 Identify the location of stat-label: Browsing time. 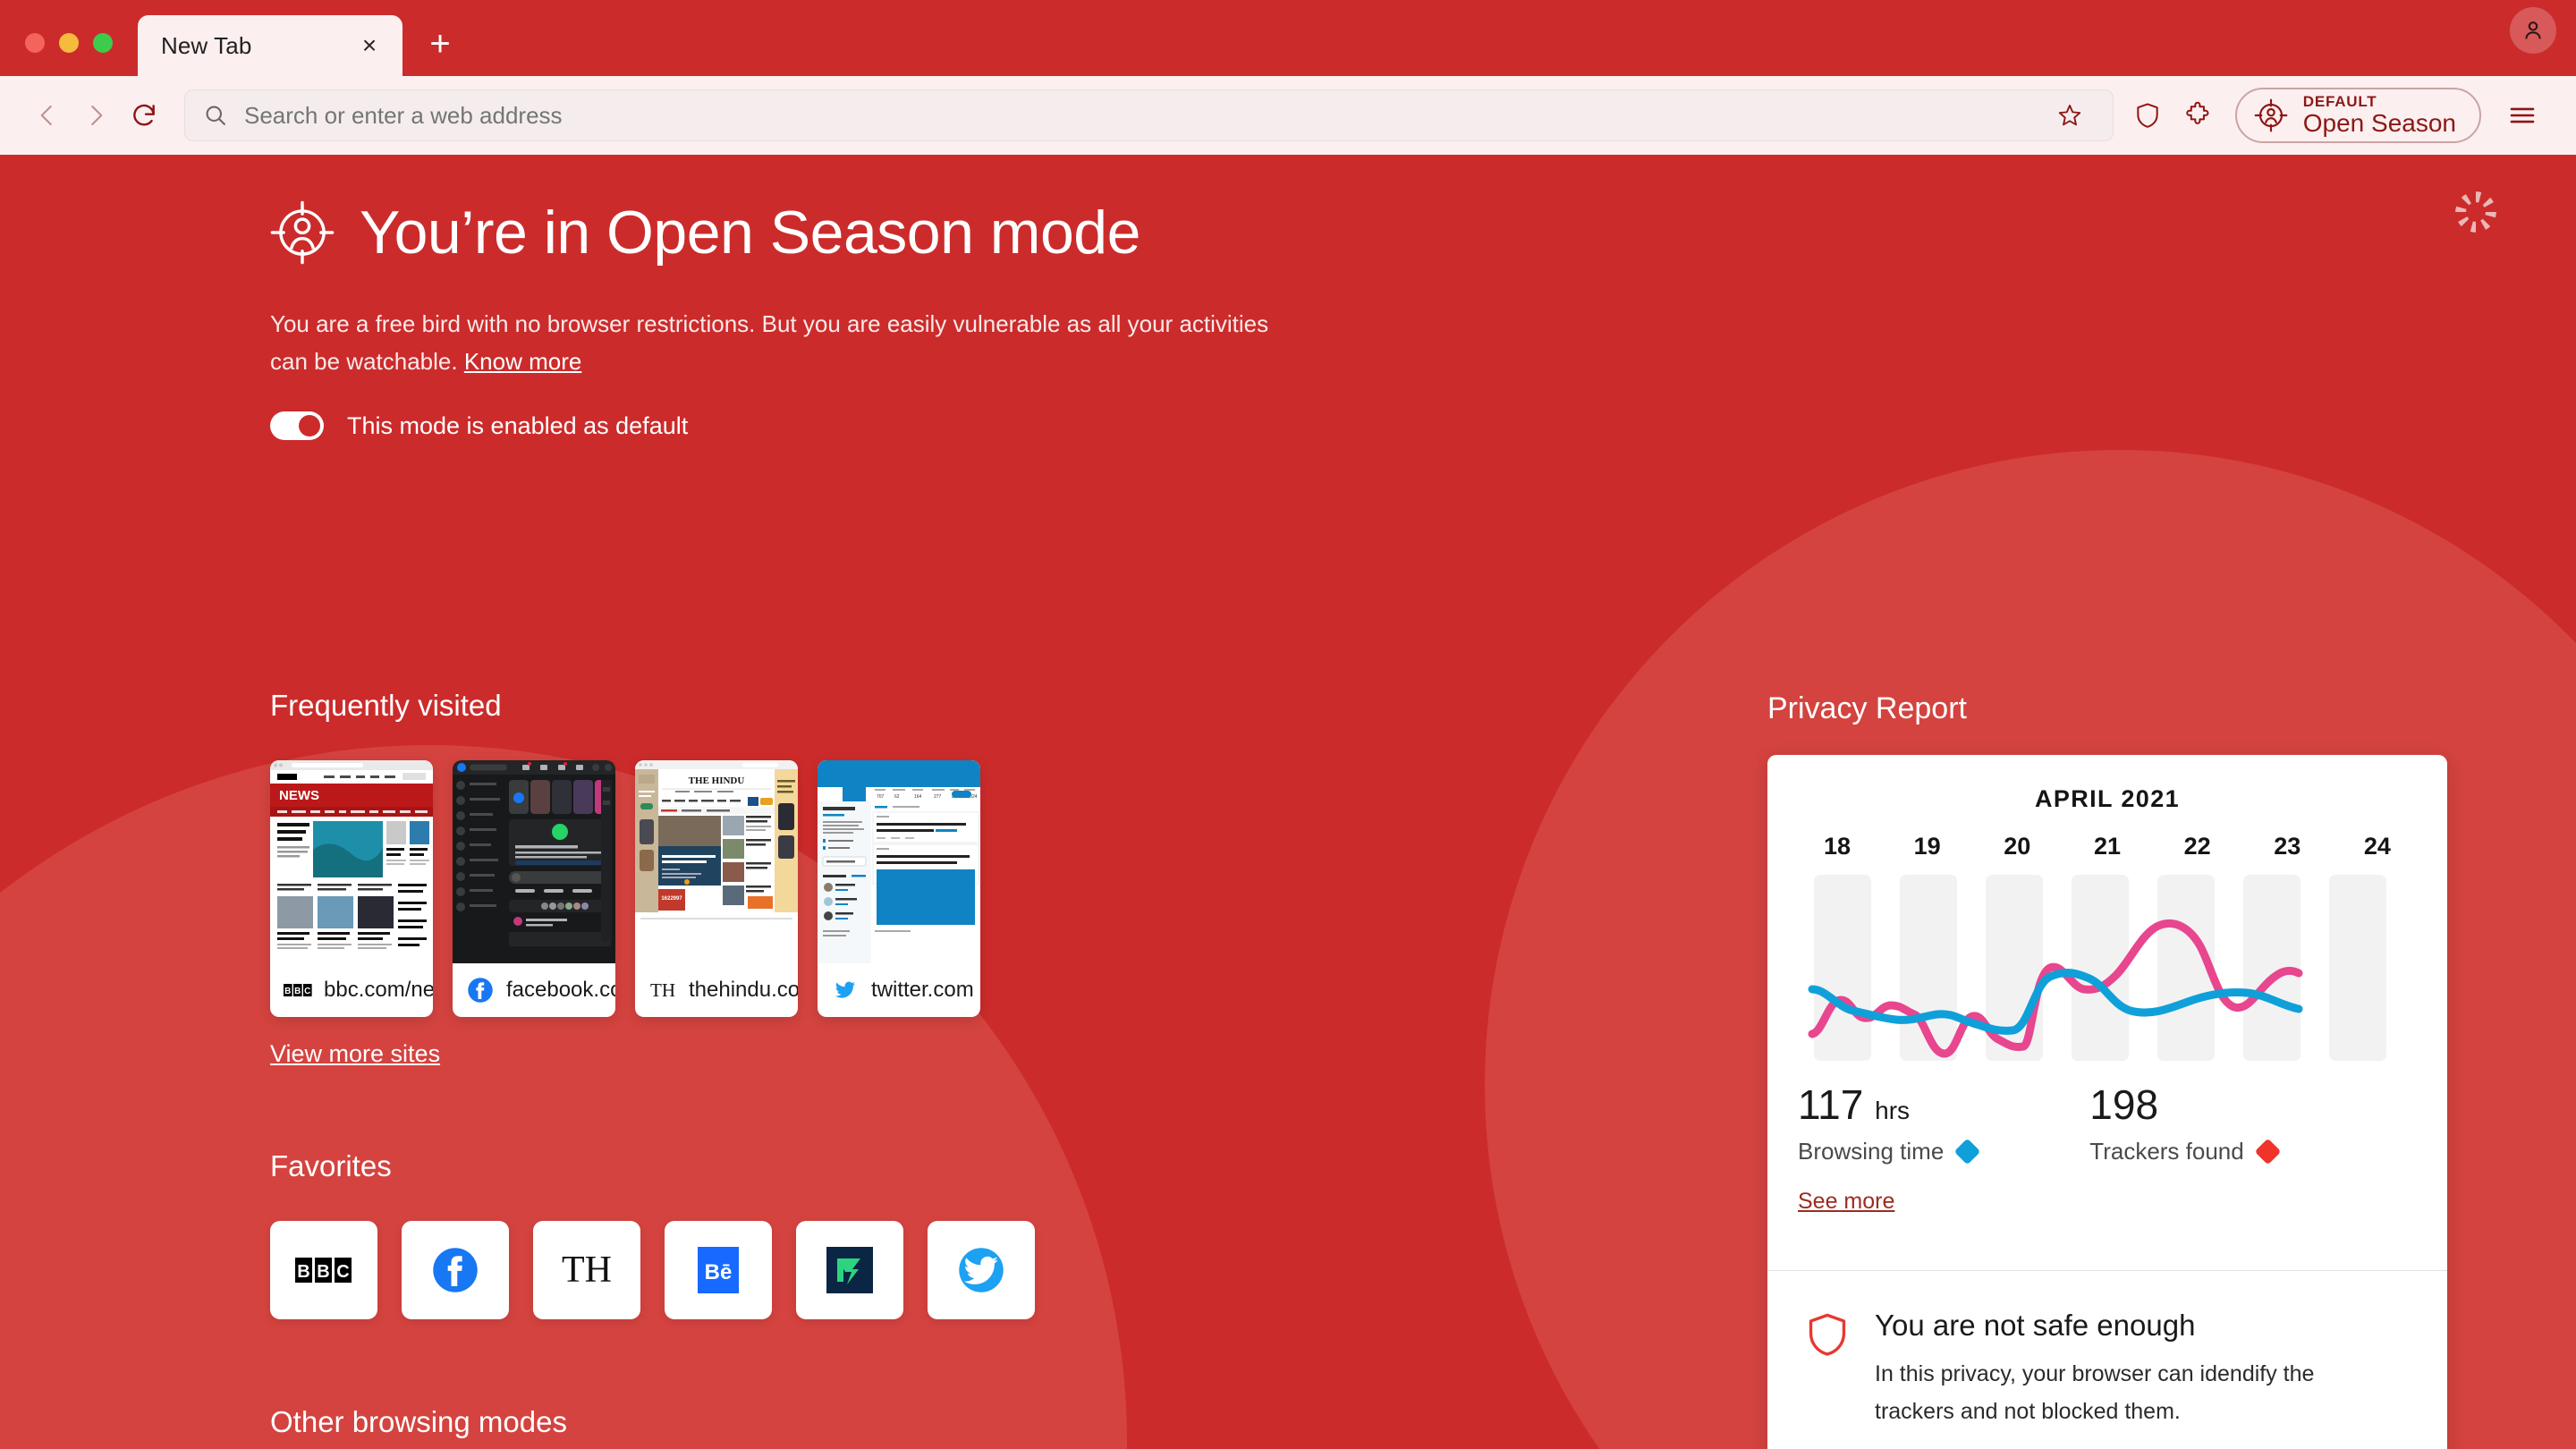
(1871, 1151).